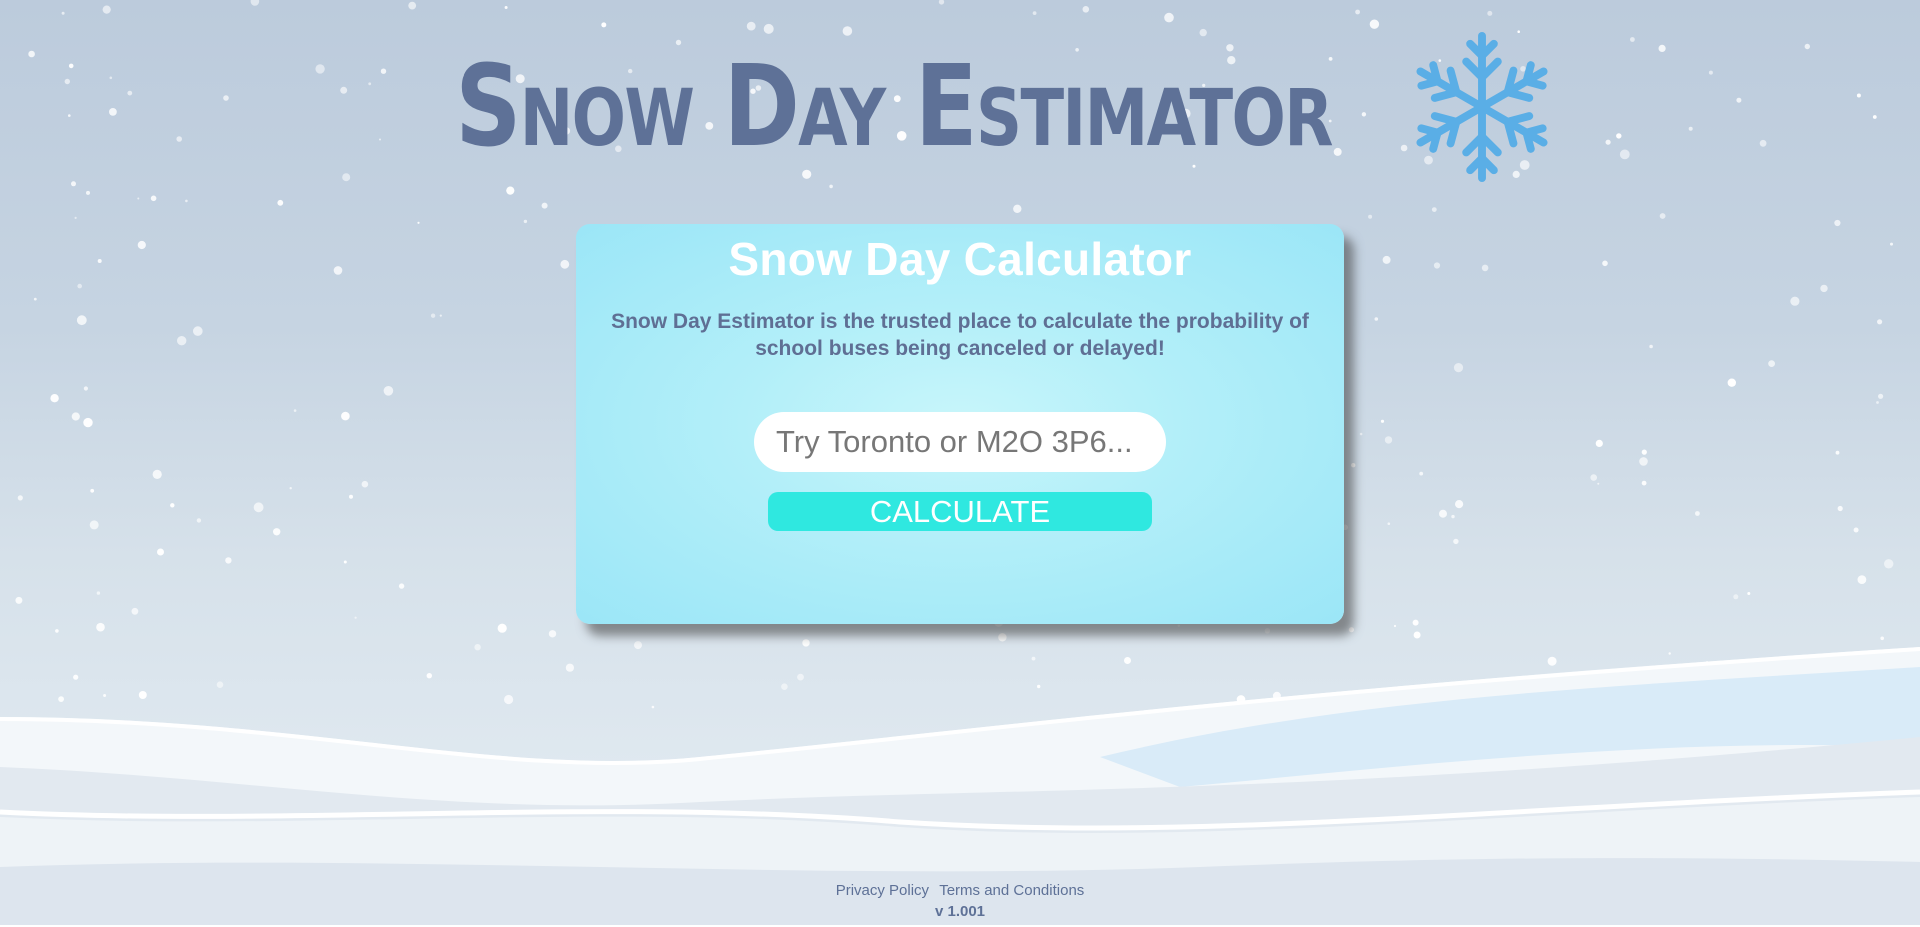 This screenshot has width=1920, height=927. What do you see at coordinates (1011, 890) in the screenshot?
I see `terms-link: Terms and Conditions` at bounding box center [1011, 890].